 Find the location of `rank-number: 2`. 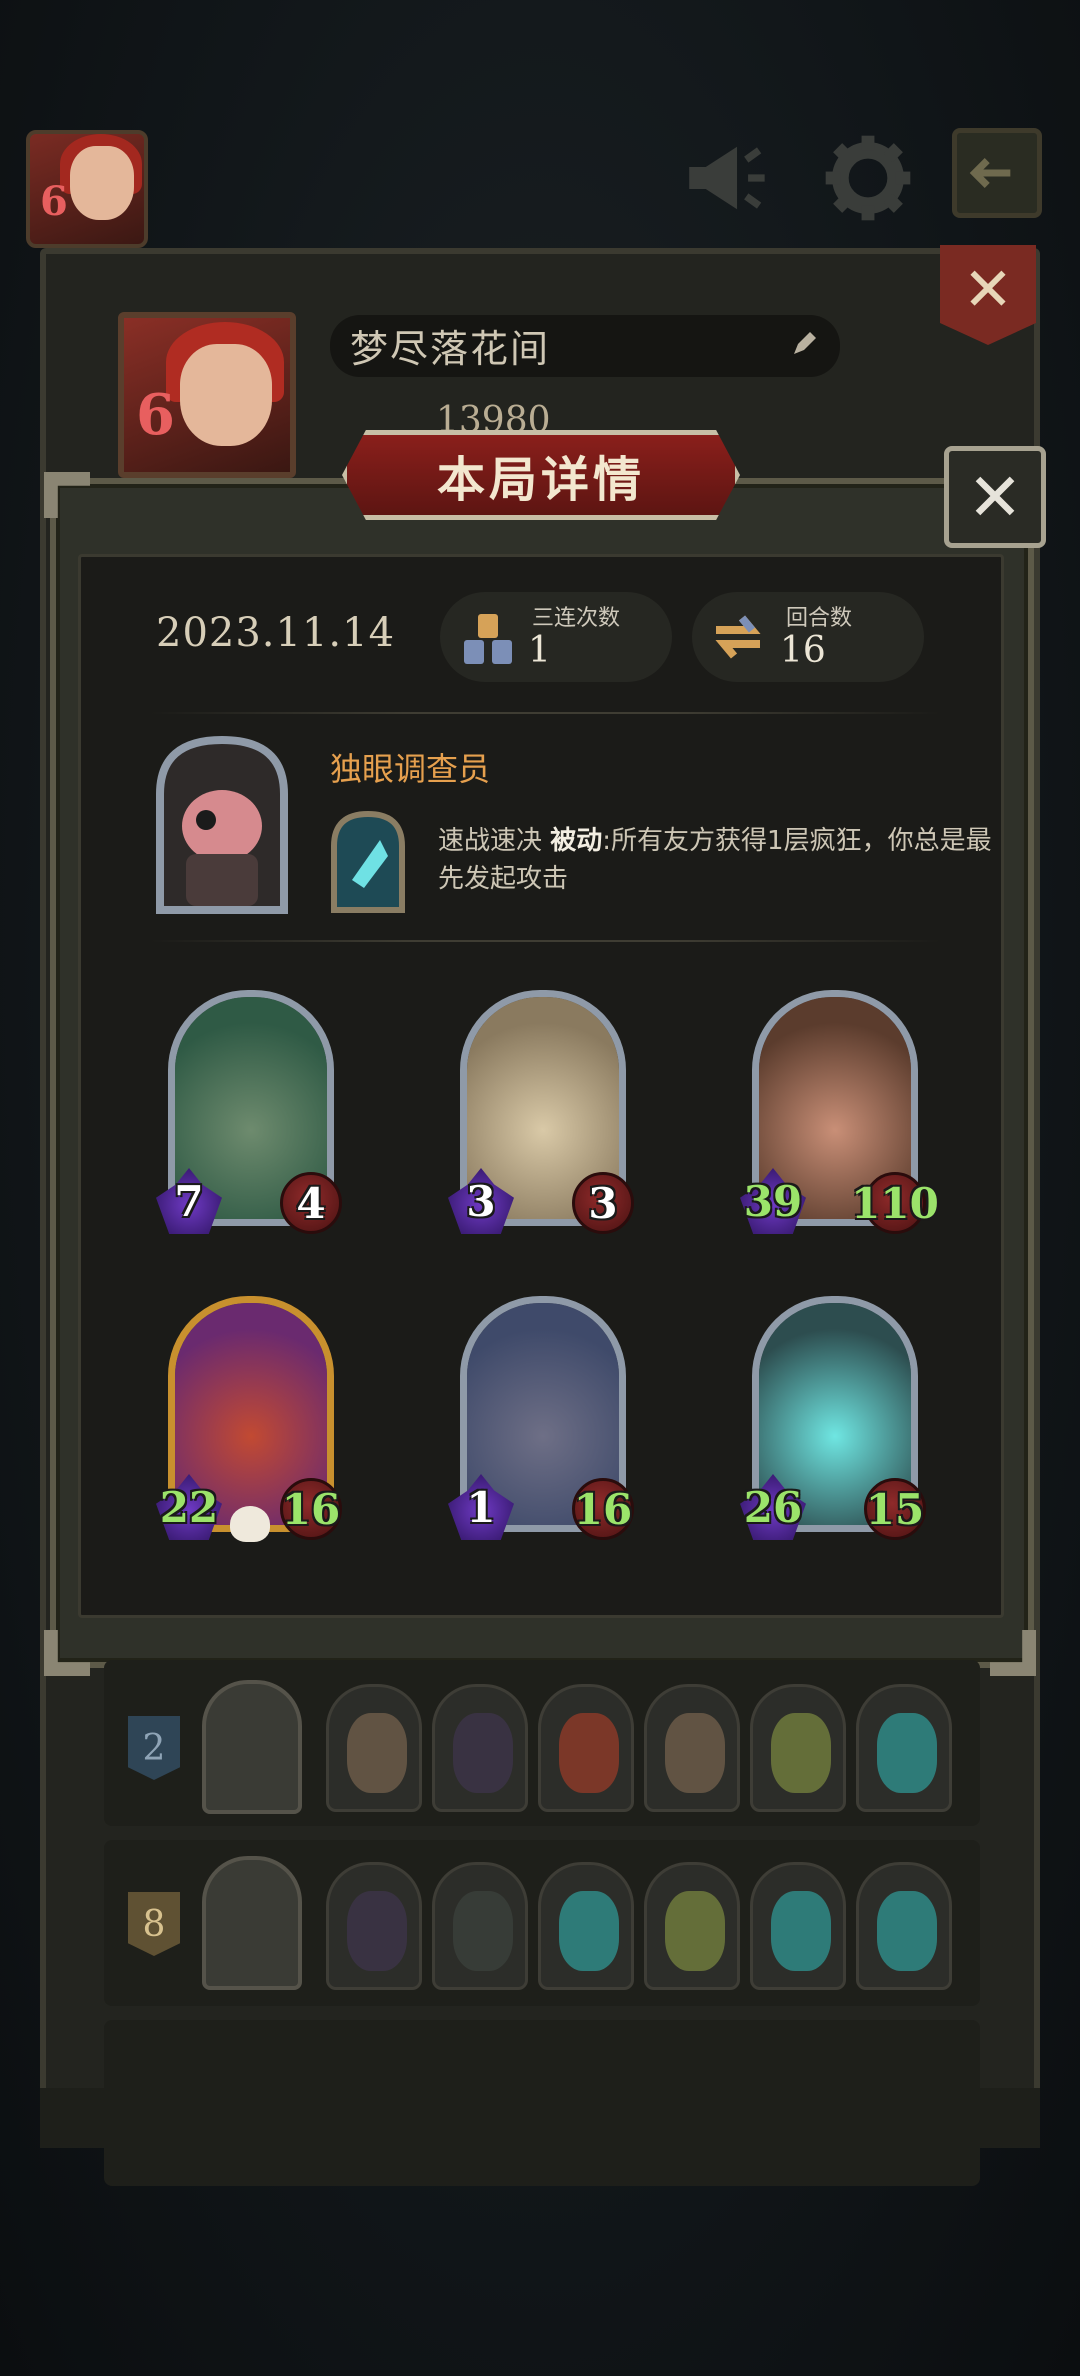

rank-number: 2 is located at coordinates (154, 1748).